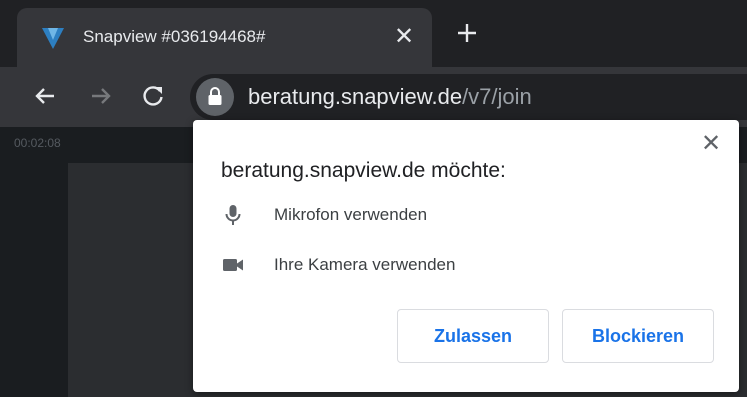 This screenshot has width=747, height=397. Describe the element at coordinates (153, 96) in the screenshot. I see `reload-icon` at that location.